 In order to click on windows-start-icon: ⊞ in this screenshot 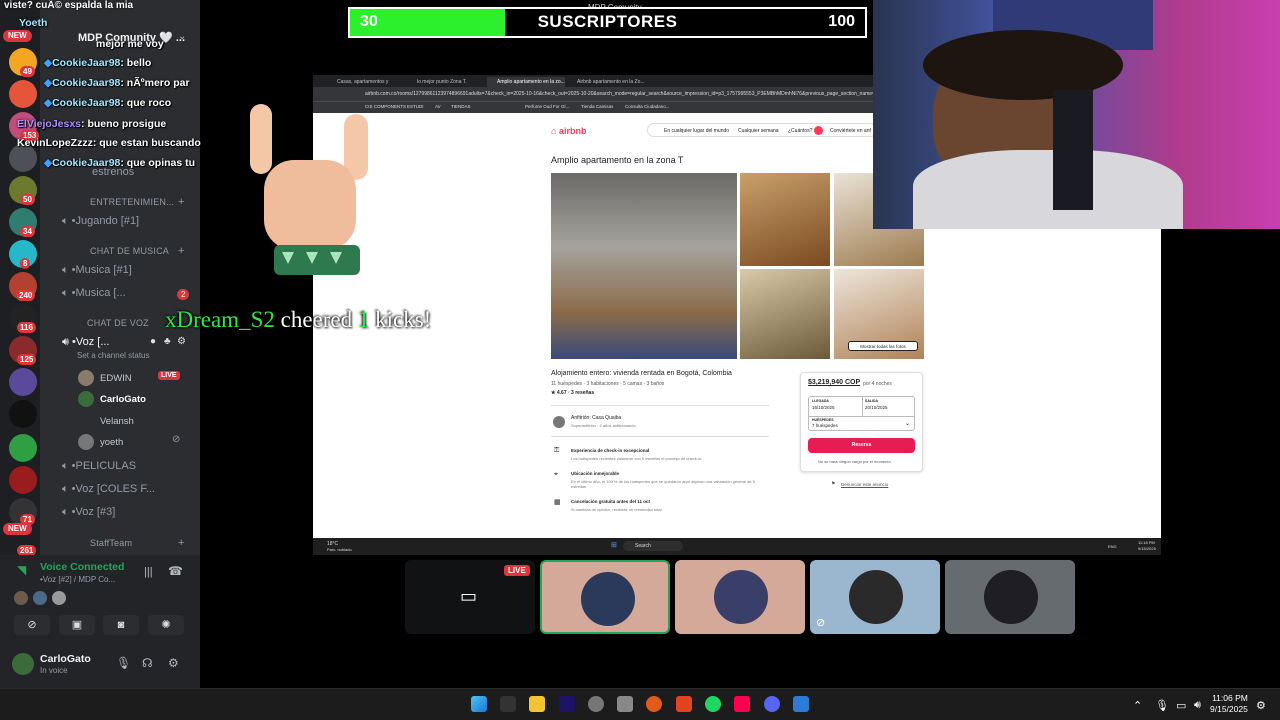, I will do `click(614, 545)`.